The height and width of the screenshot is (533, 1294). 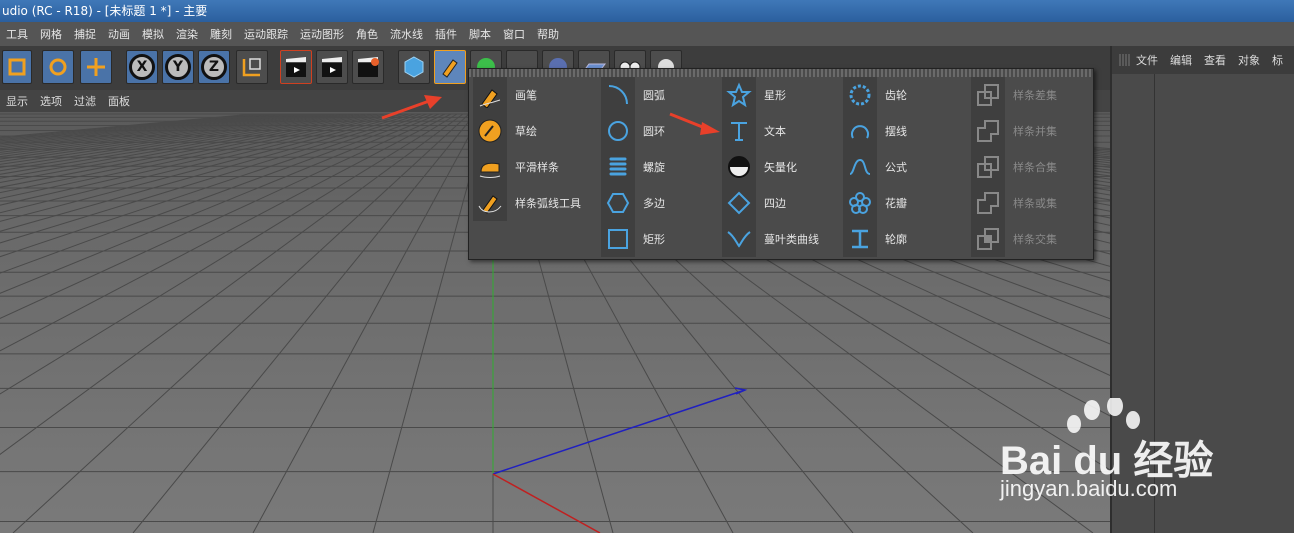 I want to click on menu-item-spline-and: 样条合集, so click(x=1030, y=167).